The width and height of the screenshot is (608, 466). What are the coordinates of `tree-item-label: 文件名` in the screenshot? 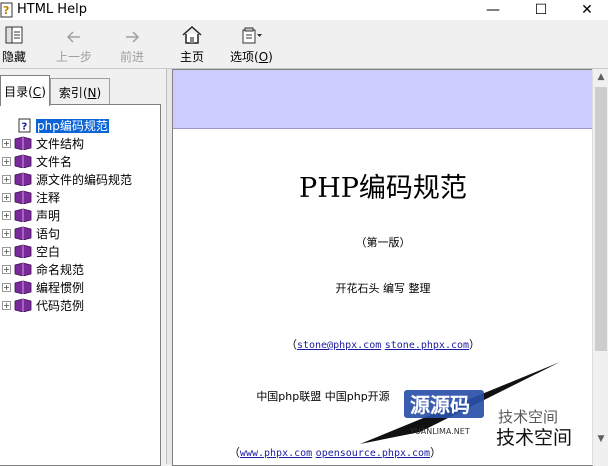 It's located at (54, 161).